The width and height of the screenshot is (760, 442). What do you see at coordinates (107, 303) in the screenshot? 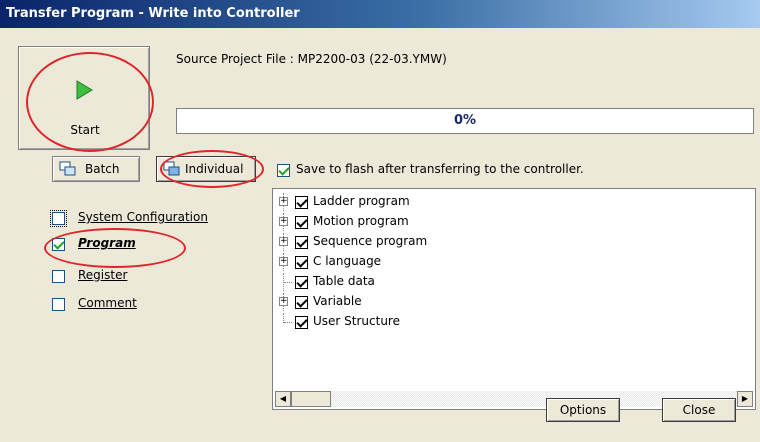
I see `side-item-label: Comment` at bounding box center [107, 303].